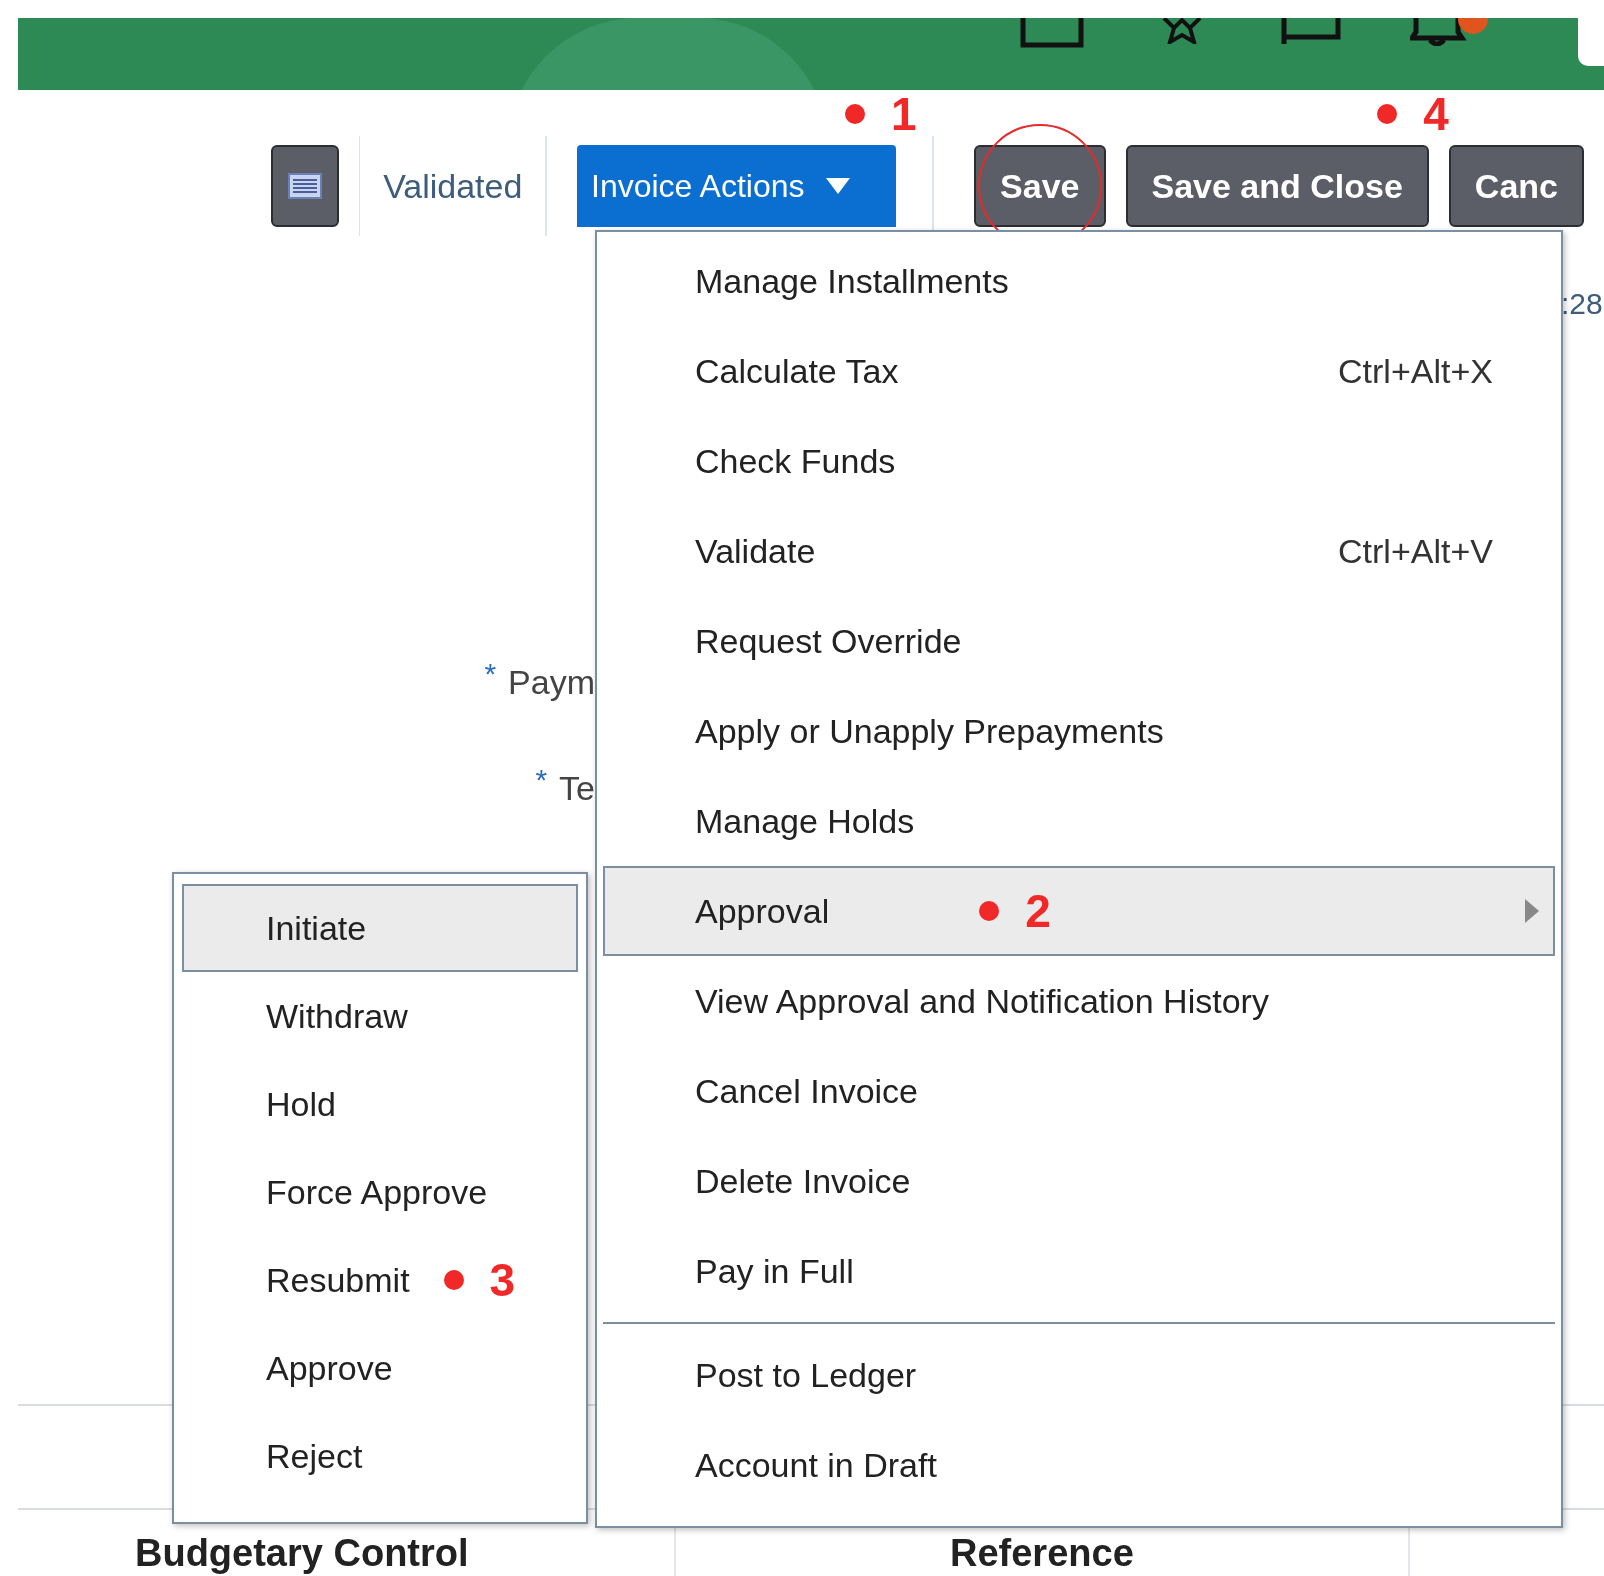 The width and height of the screenshot is (1604, 1576). Describe the element at coordinates (838, 186) in the screenshot. I see `caret-icon` at that location.